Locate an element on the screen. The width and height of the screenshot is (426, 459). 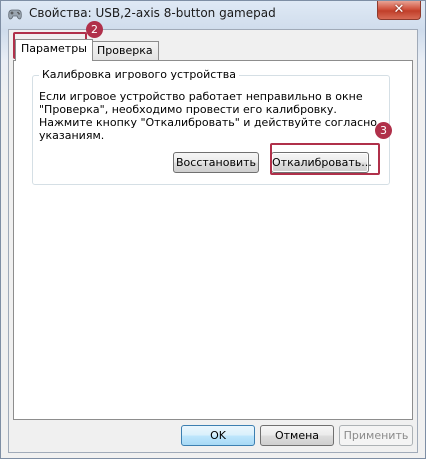
tab-label: Проверка is located at coordinates (125, 50).